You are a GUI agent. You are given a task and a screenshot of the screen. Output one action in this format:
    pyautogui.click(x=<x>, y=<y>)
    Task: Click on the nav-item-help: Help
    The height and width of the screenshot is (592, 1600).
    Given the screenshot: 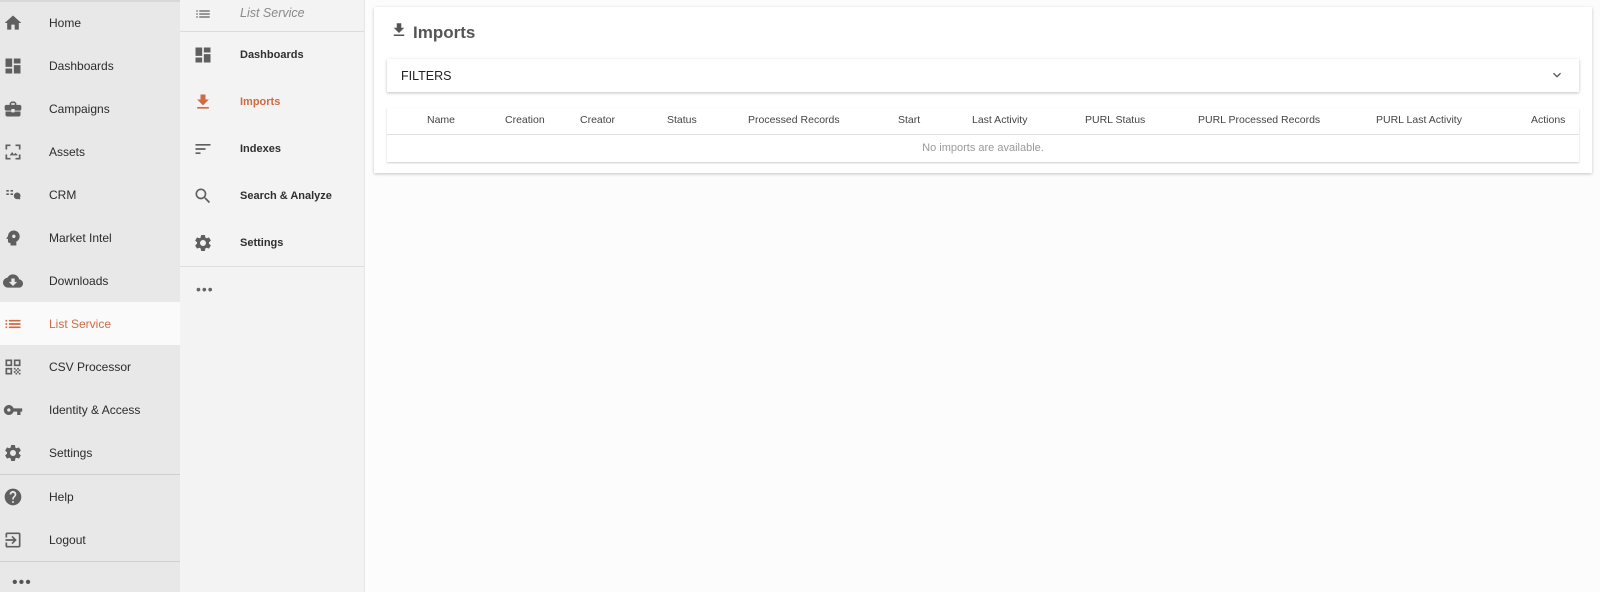 What is the action you would take?
    pyautogui.click(x=90, y=496)
    